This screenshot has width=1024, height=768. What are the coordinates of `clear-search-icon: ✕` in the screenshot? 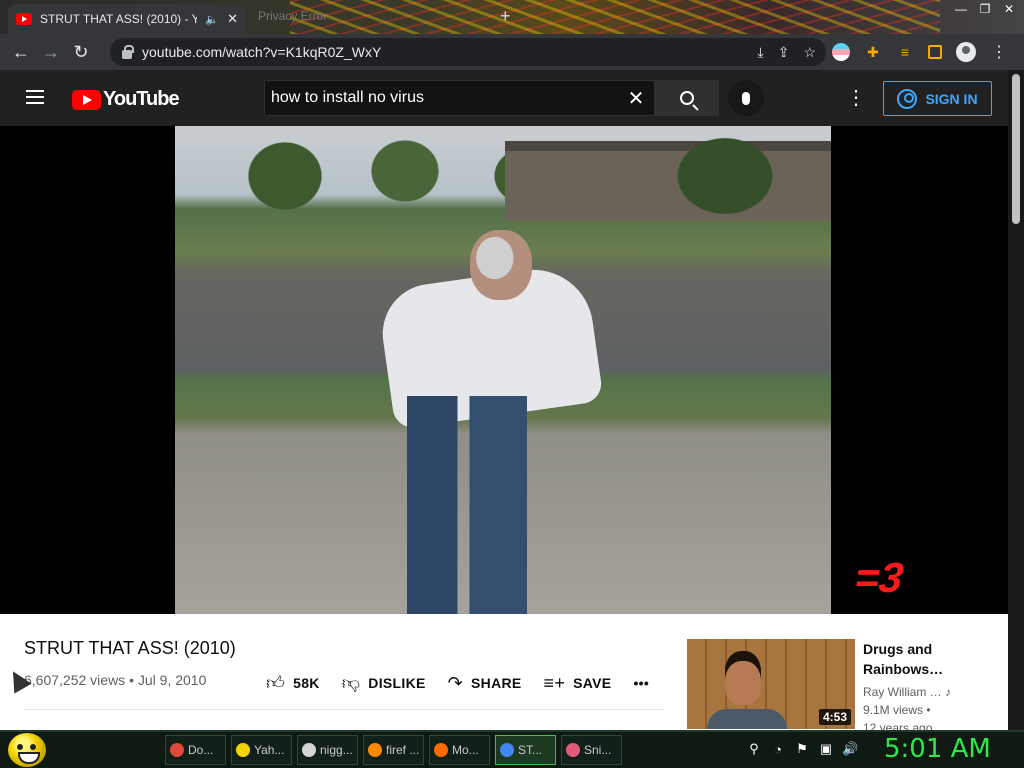 It's located at (636, 98).